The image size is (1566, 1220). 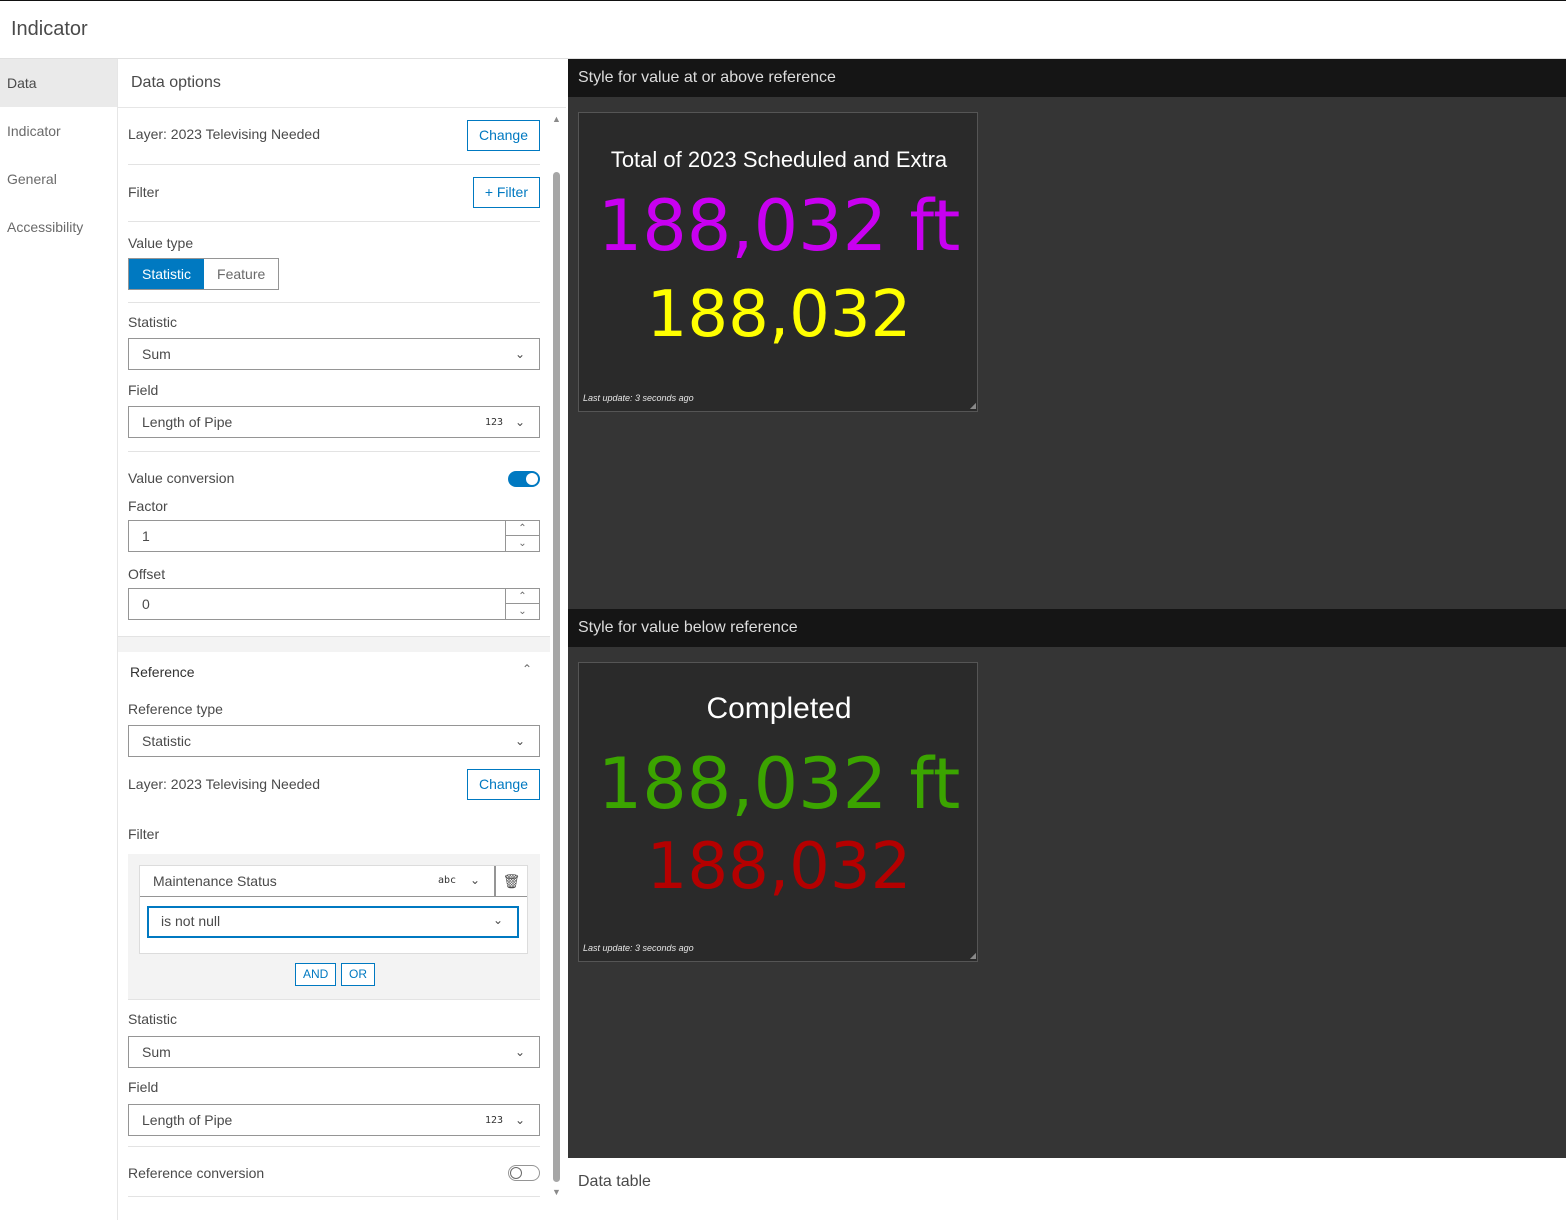 I want to click on value-type-row: Value type Statistic Feature, so click(x=334, y=262).